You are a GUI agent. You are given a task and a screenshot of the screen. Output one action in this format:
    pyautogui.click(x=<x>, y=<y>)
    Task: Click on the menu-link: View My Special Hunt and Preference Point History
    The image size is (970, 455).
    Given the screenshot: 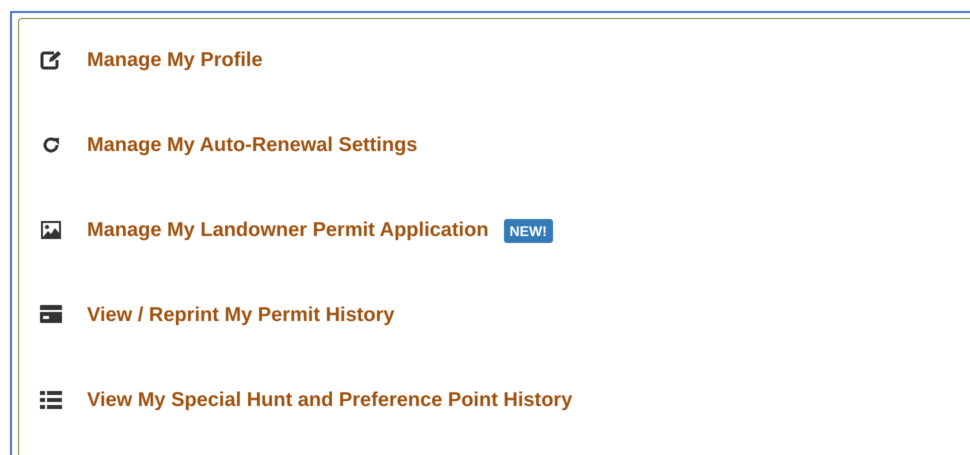 What is the action you would take?
    pyautogui.click(x=329, y=400)
    